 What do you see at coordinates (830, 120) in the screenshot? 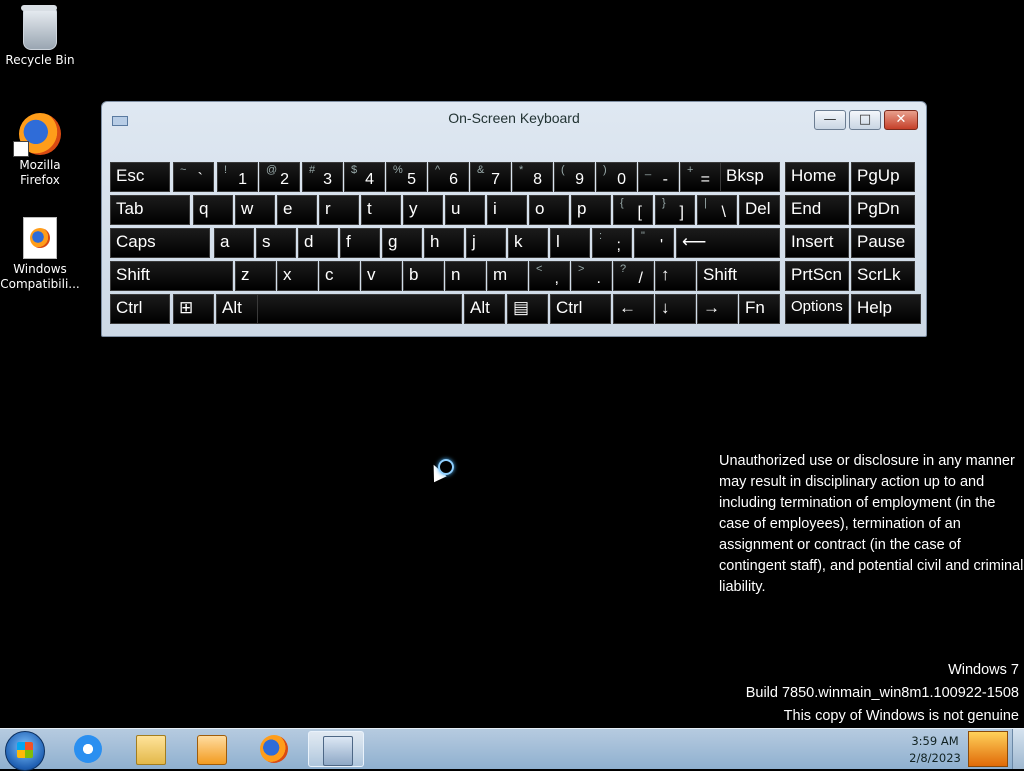
I see `minimize-button: —` at bounding box center [830, 120].